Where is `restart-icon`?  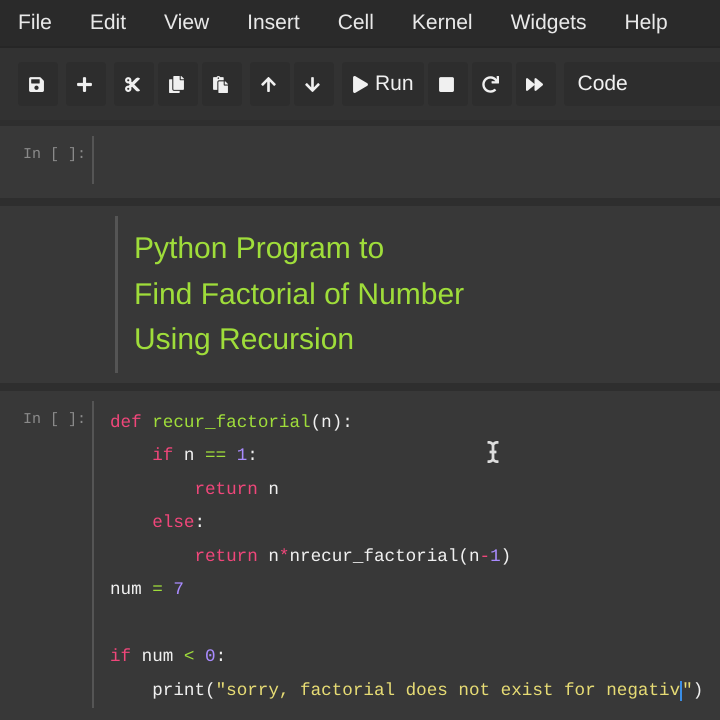
restart-icon is located at coordinates (490, 84).